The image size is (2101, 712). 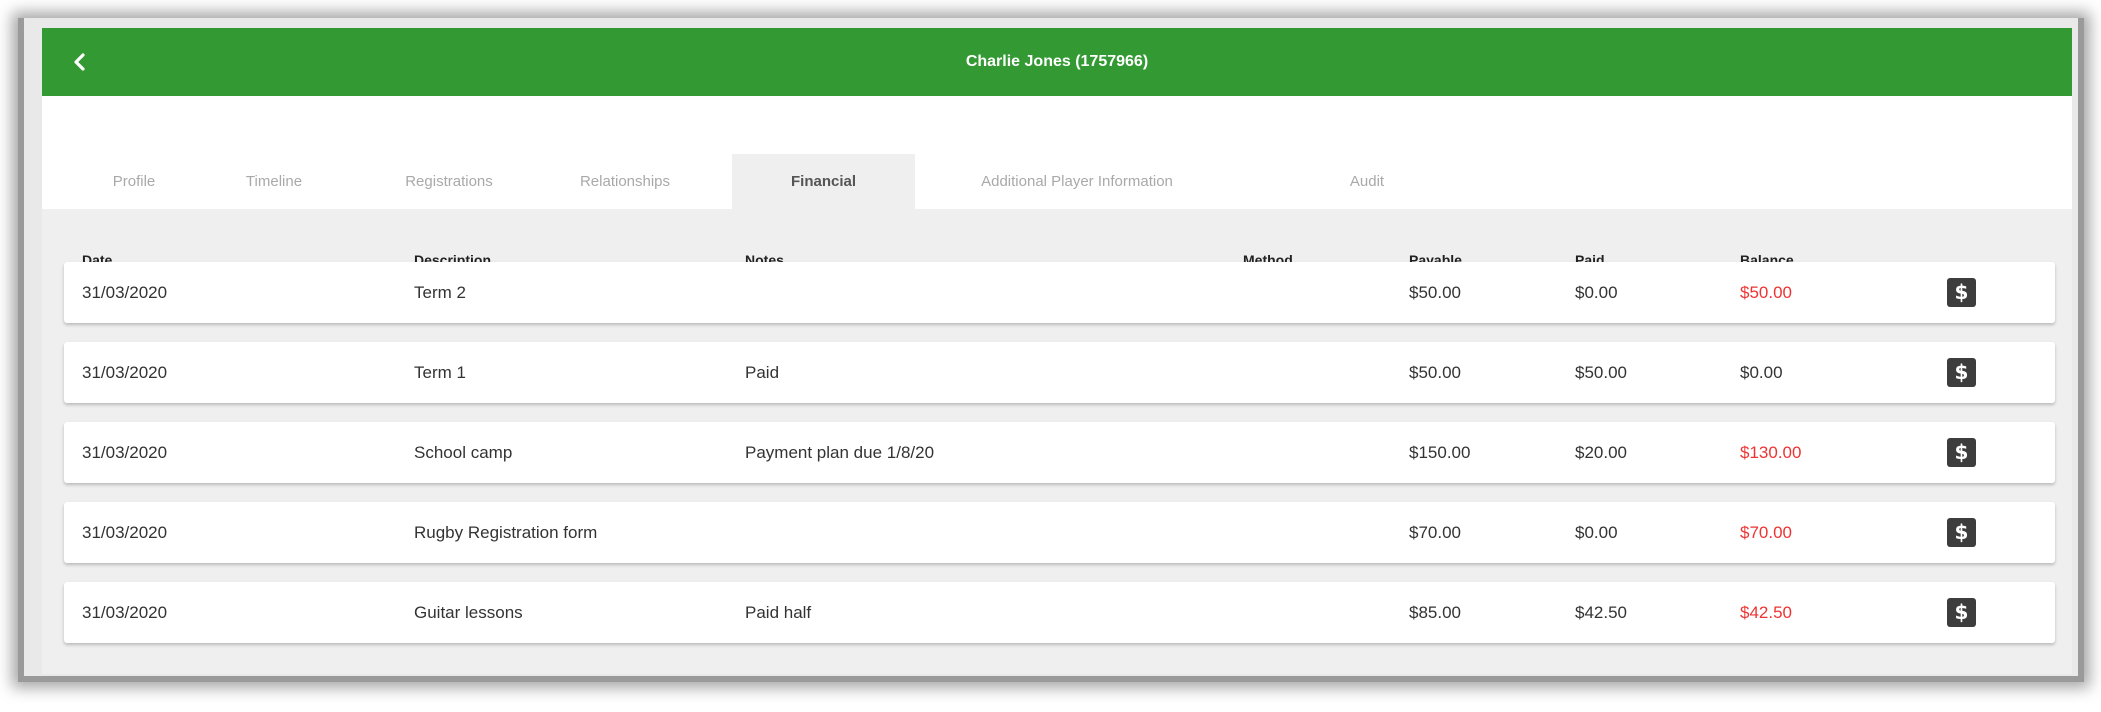 What do you see at coordinates (1601, 452) in the screenshot?
I see `cell-paid: $20.00` at bounding box center [1601, 452].